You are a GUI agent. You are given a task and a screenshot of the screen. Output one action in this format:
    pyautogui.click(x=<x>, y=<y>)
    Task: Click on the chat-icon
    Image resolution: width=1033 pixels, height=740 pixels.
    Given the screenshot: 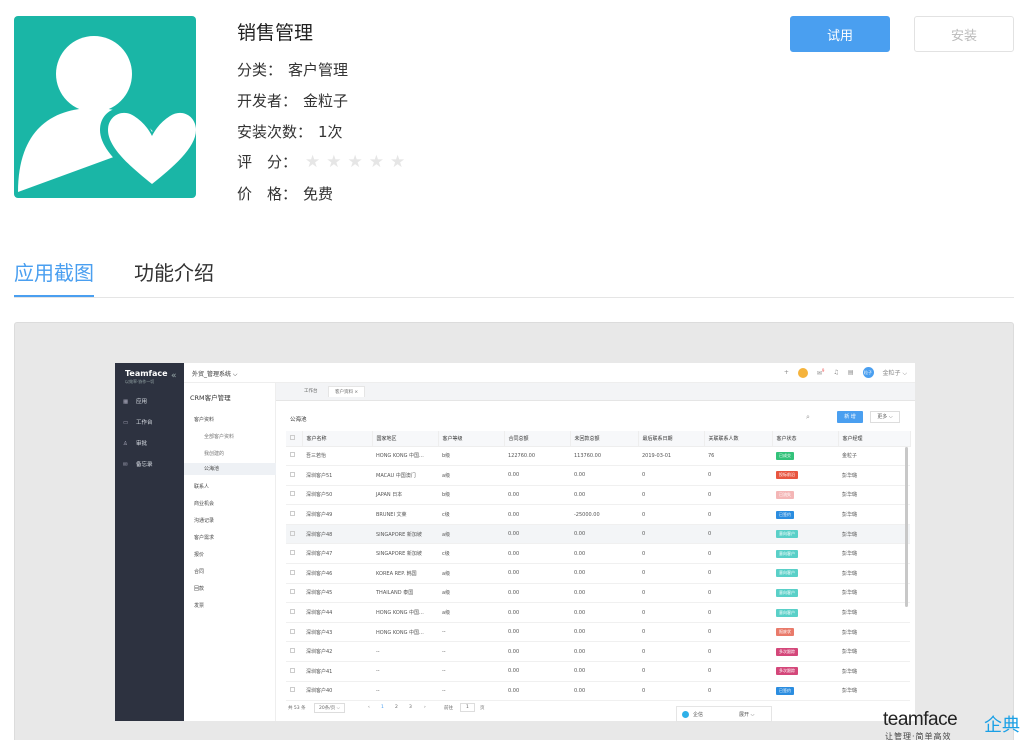 What is the action you would take?
    pyautogui.click(x=685, y=714)
    